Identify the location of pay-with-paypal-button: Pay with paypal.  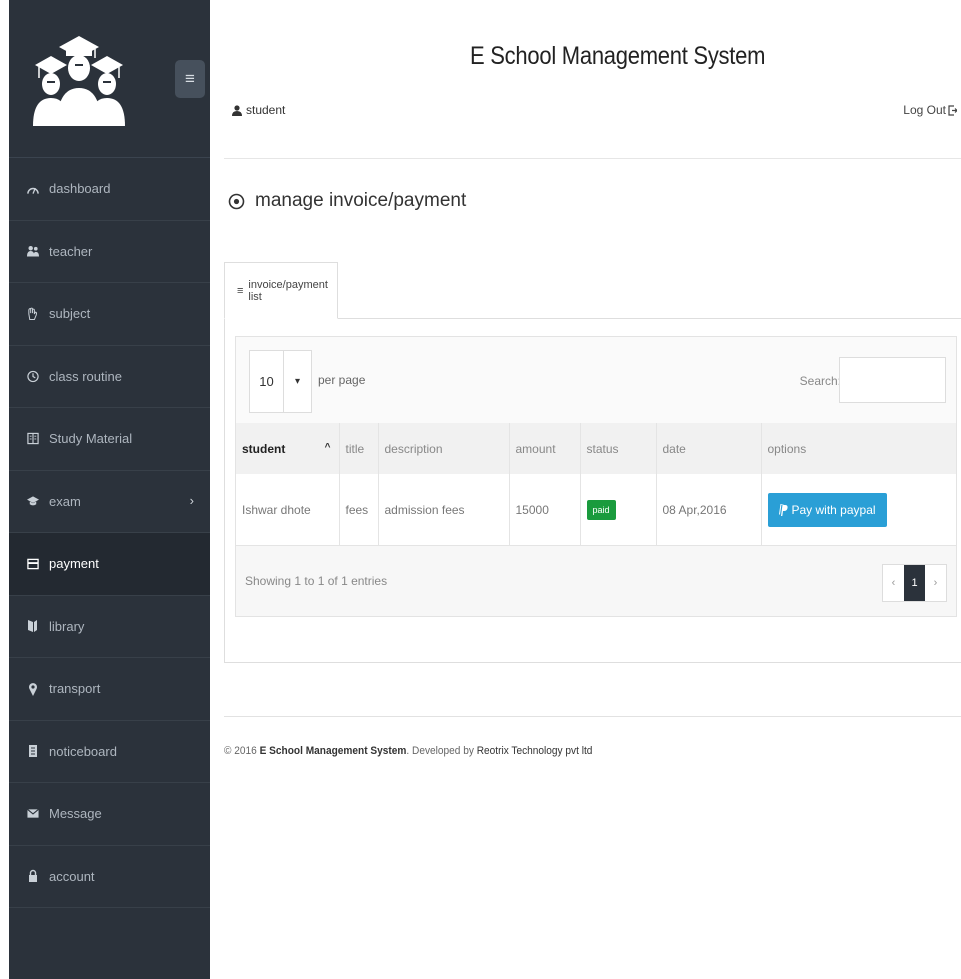
(827, 510).